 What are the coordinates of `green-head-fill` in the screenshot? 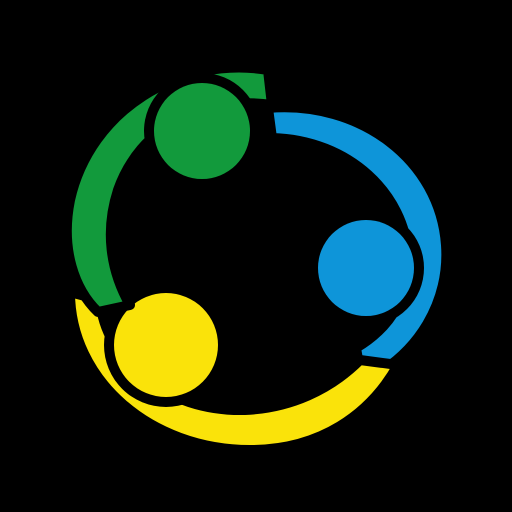 It's located at (202, 131).